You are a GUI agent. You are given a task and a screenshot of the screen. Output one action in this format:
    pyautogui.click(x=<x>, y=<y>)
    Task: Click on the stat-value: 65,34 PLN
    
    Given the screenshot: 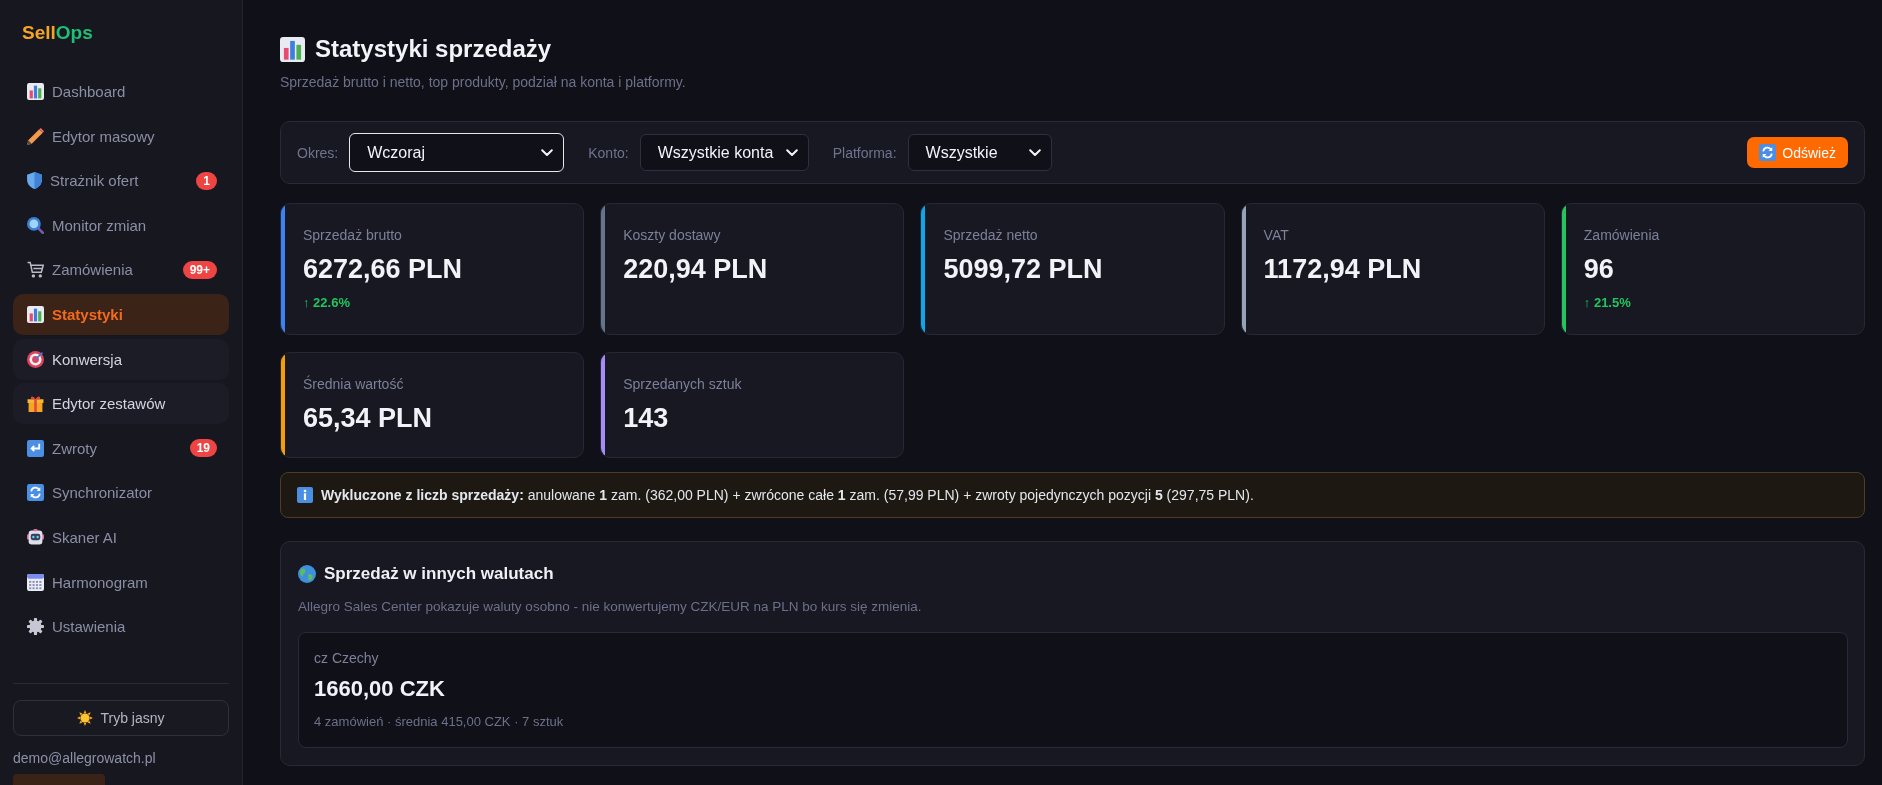 What is the action you would take?
    pyautogui.click(x=368, y=418)
    